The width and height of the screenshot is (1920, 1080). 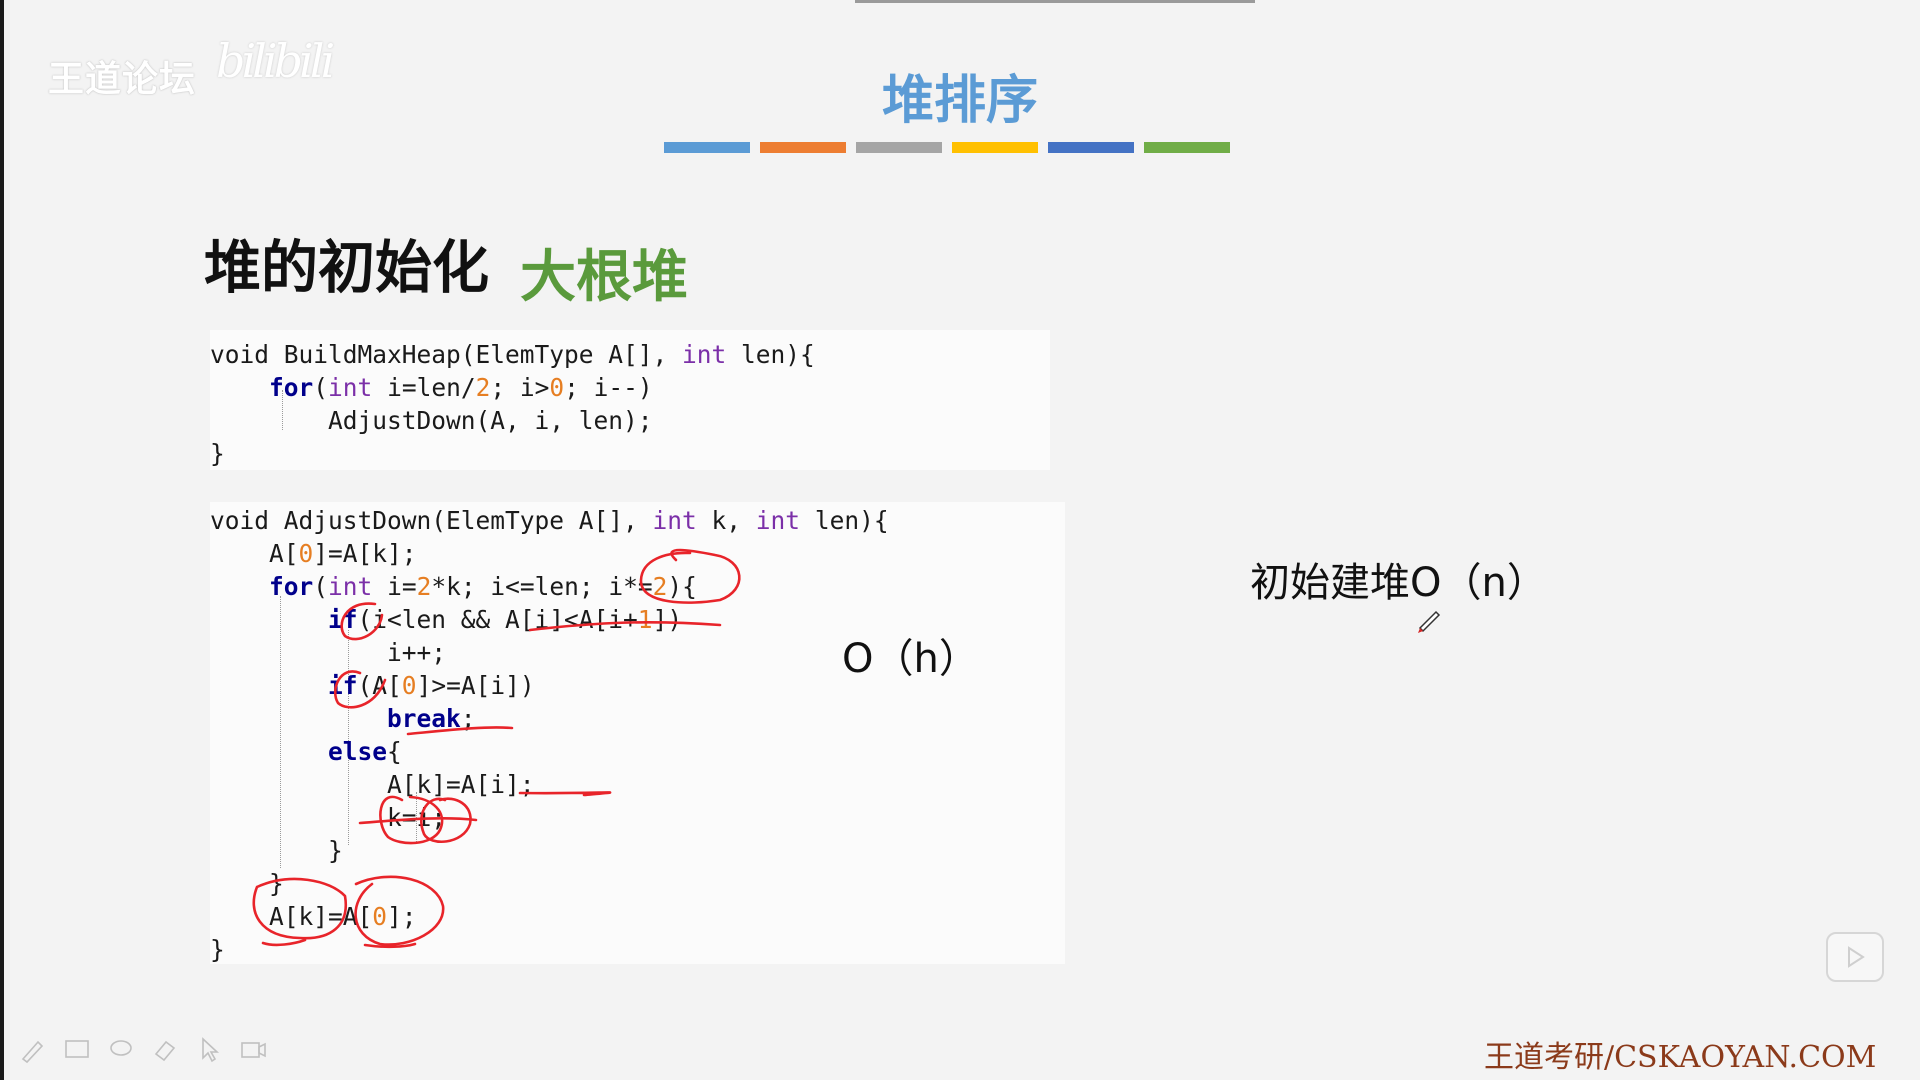 I want to click on code-line: for(int i=2*k; i<=len; i*=2){, so click(x=453, y=586).